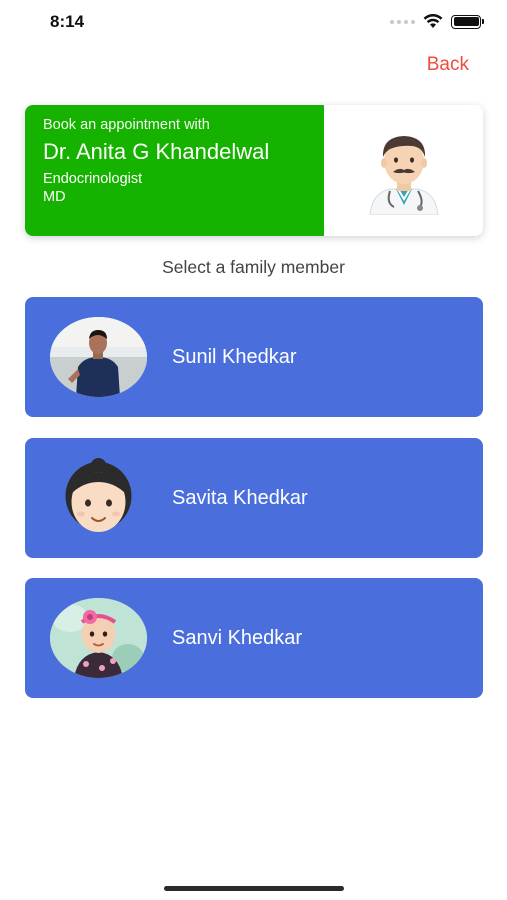  Describe the element at coordinates (54, 197) in the screenshot. I see `doctor-degree: MD` at that location.